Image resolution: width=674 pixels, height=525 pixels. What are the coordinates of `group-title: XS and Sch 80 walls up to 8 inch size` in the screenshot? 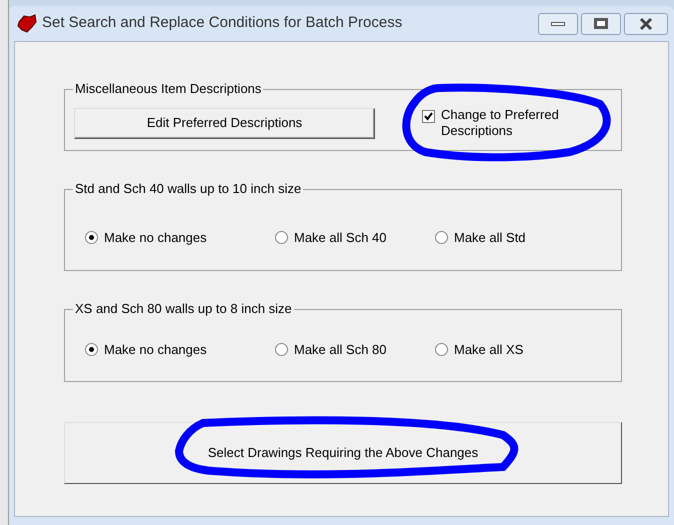 It's located at (183, 309).